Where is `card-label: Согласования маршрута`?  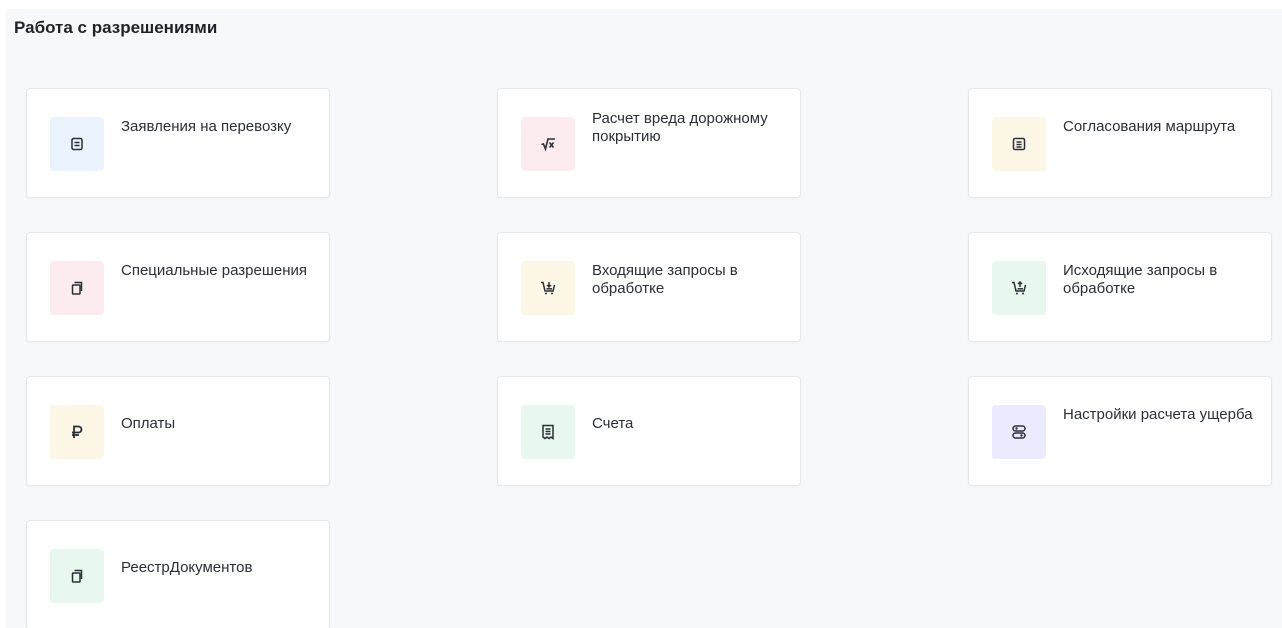
card-label: Согласования маршрута is located at coordinates (1149, 126).